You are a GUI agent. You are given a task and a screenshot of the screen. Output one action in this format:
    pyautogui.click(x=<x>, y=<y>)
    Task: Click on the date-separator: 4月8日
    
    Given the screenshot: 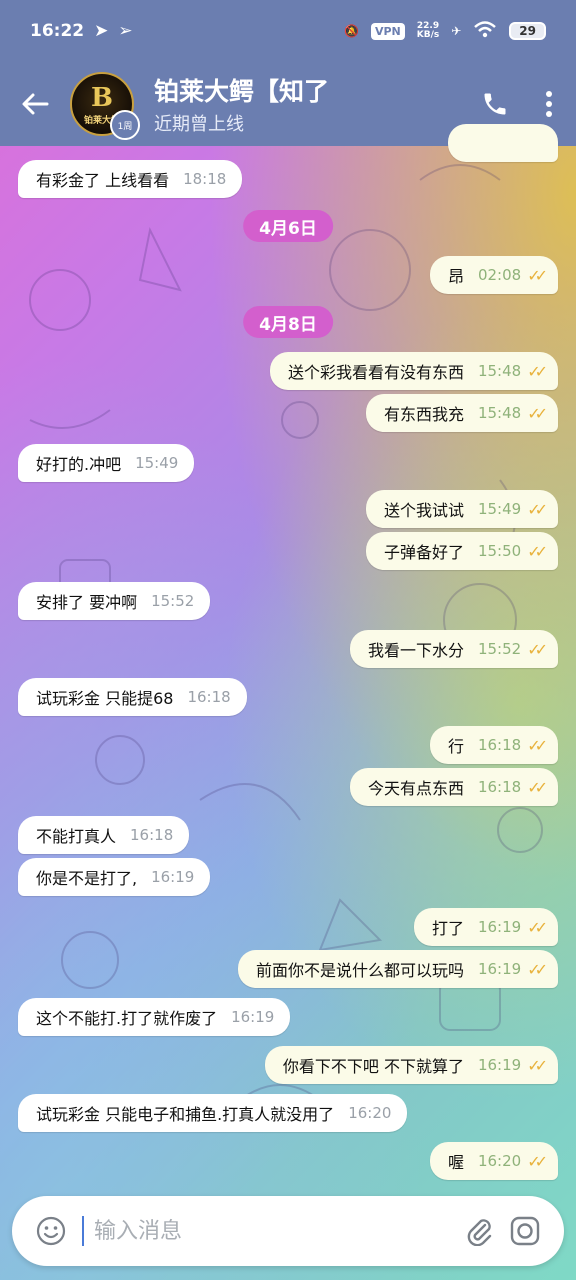 What is the action you would take?
    pyautogui.click(x=288, y=322)
    